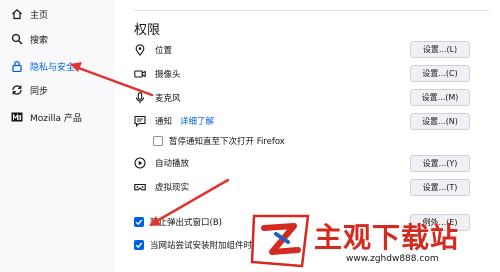  I want to click on watermark-url: www.zghdw888.com, so click(392, 259).